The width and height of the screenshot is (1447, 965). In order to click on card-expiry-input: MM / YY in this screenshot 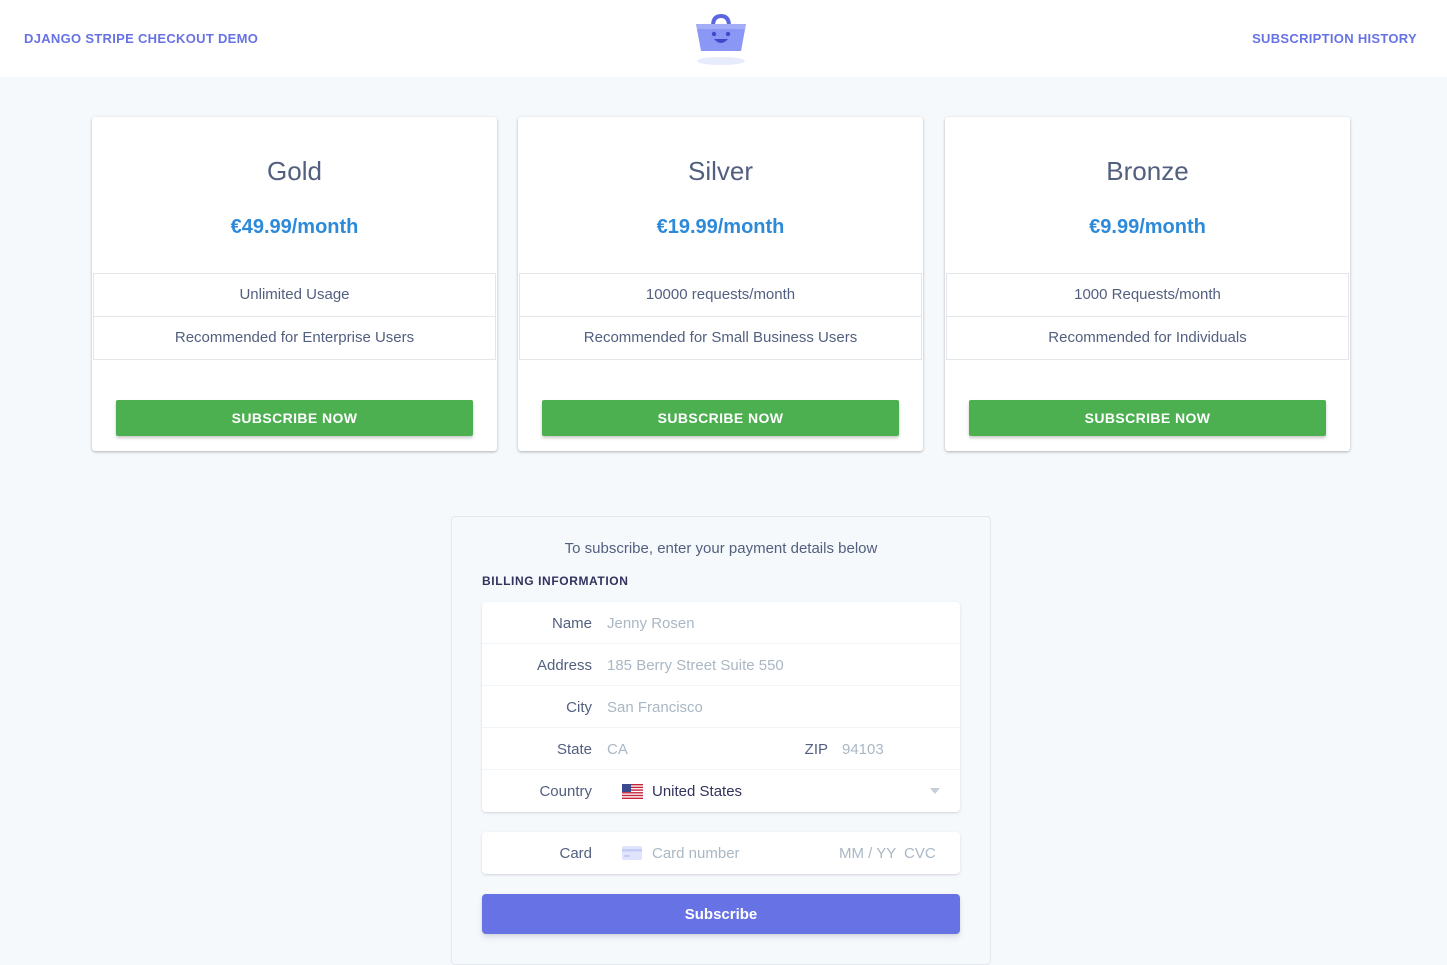, I will do `click(867, 853)`.